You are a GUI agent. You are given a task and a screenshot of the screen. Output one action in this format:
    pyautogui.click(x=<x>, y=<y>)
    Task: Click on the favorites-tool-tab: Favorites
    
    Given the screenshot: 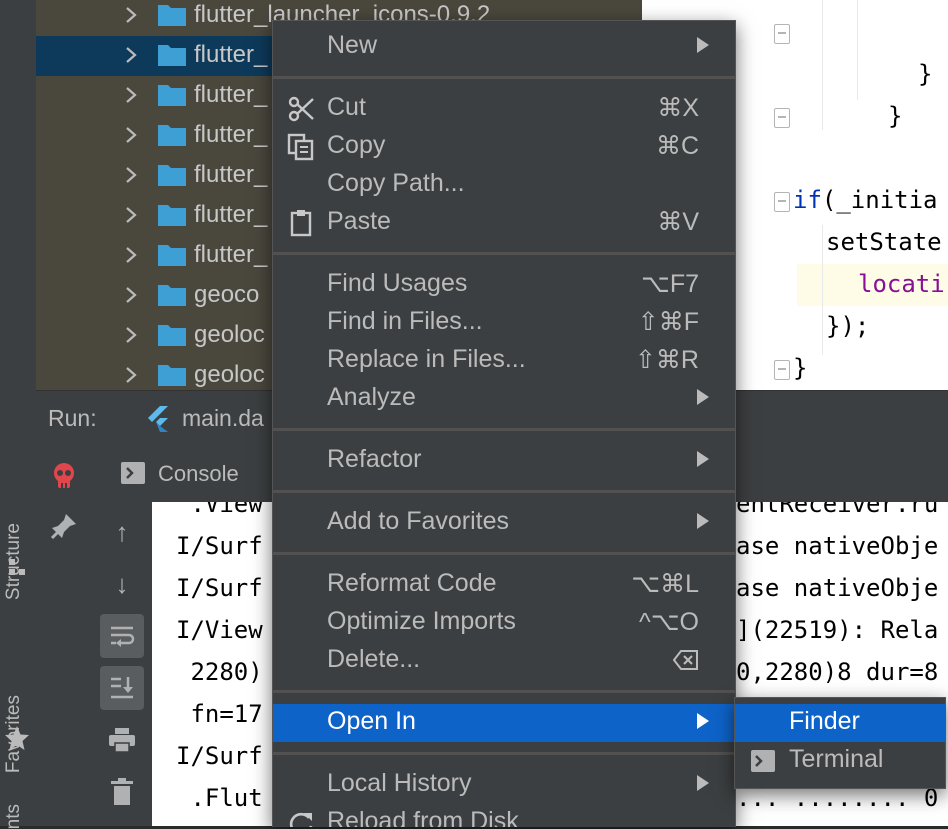 What is the action you would take?
    pyautogui.click(x=18, y=694)
    